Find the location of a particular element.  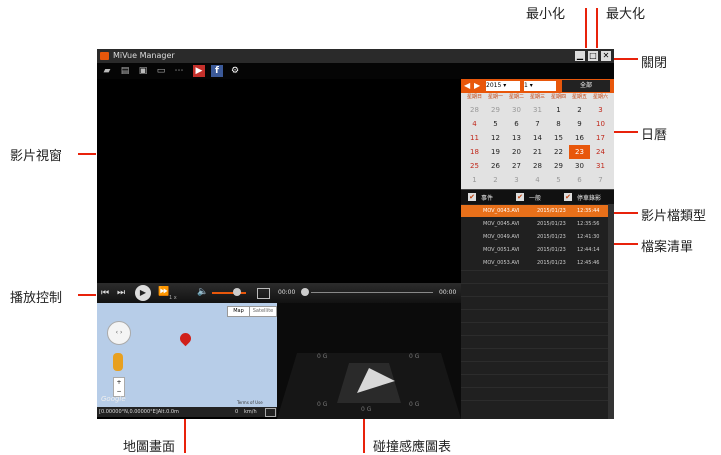

calendar-day: 17 is located at coordinates (600, 138).